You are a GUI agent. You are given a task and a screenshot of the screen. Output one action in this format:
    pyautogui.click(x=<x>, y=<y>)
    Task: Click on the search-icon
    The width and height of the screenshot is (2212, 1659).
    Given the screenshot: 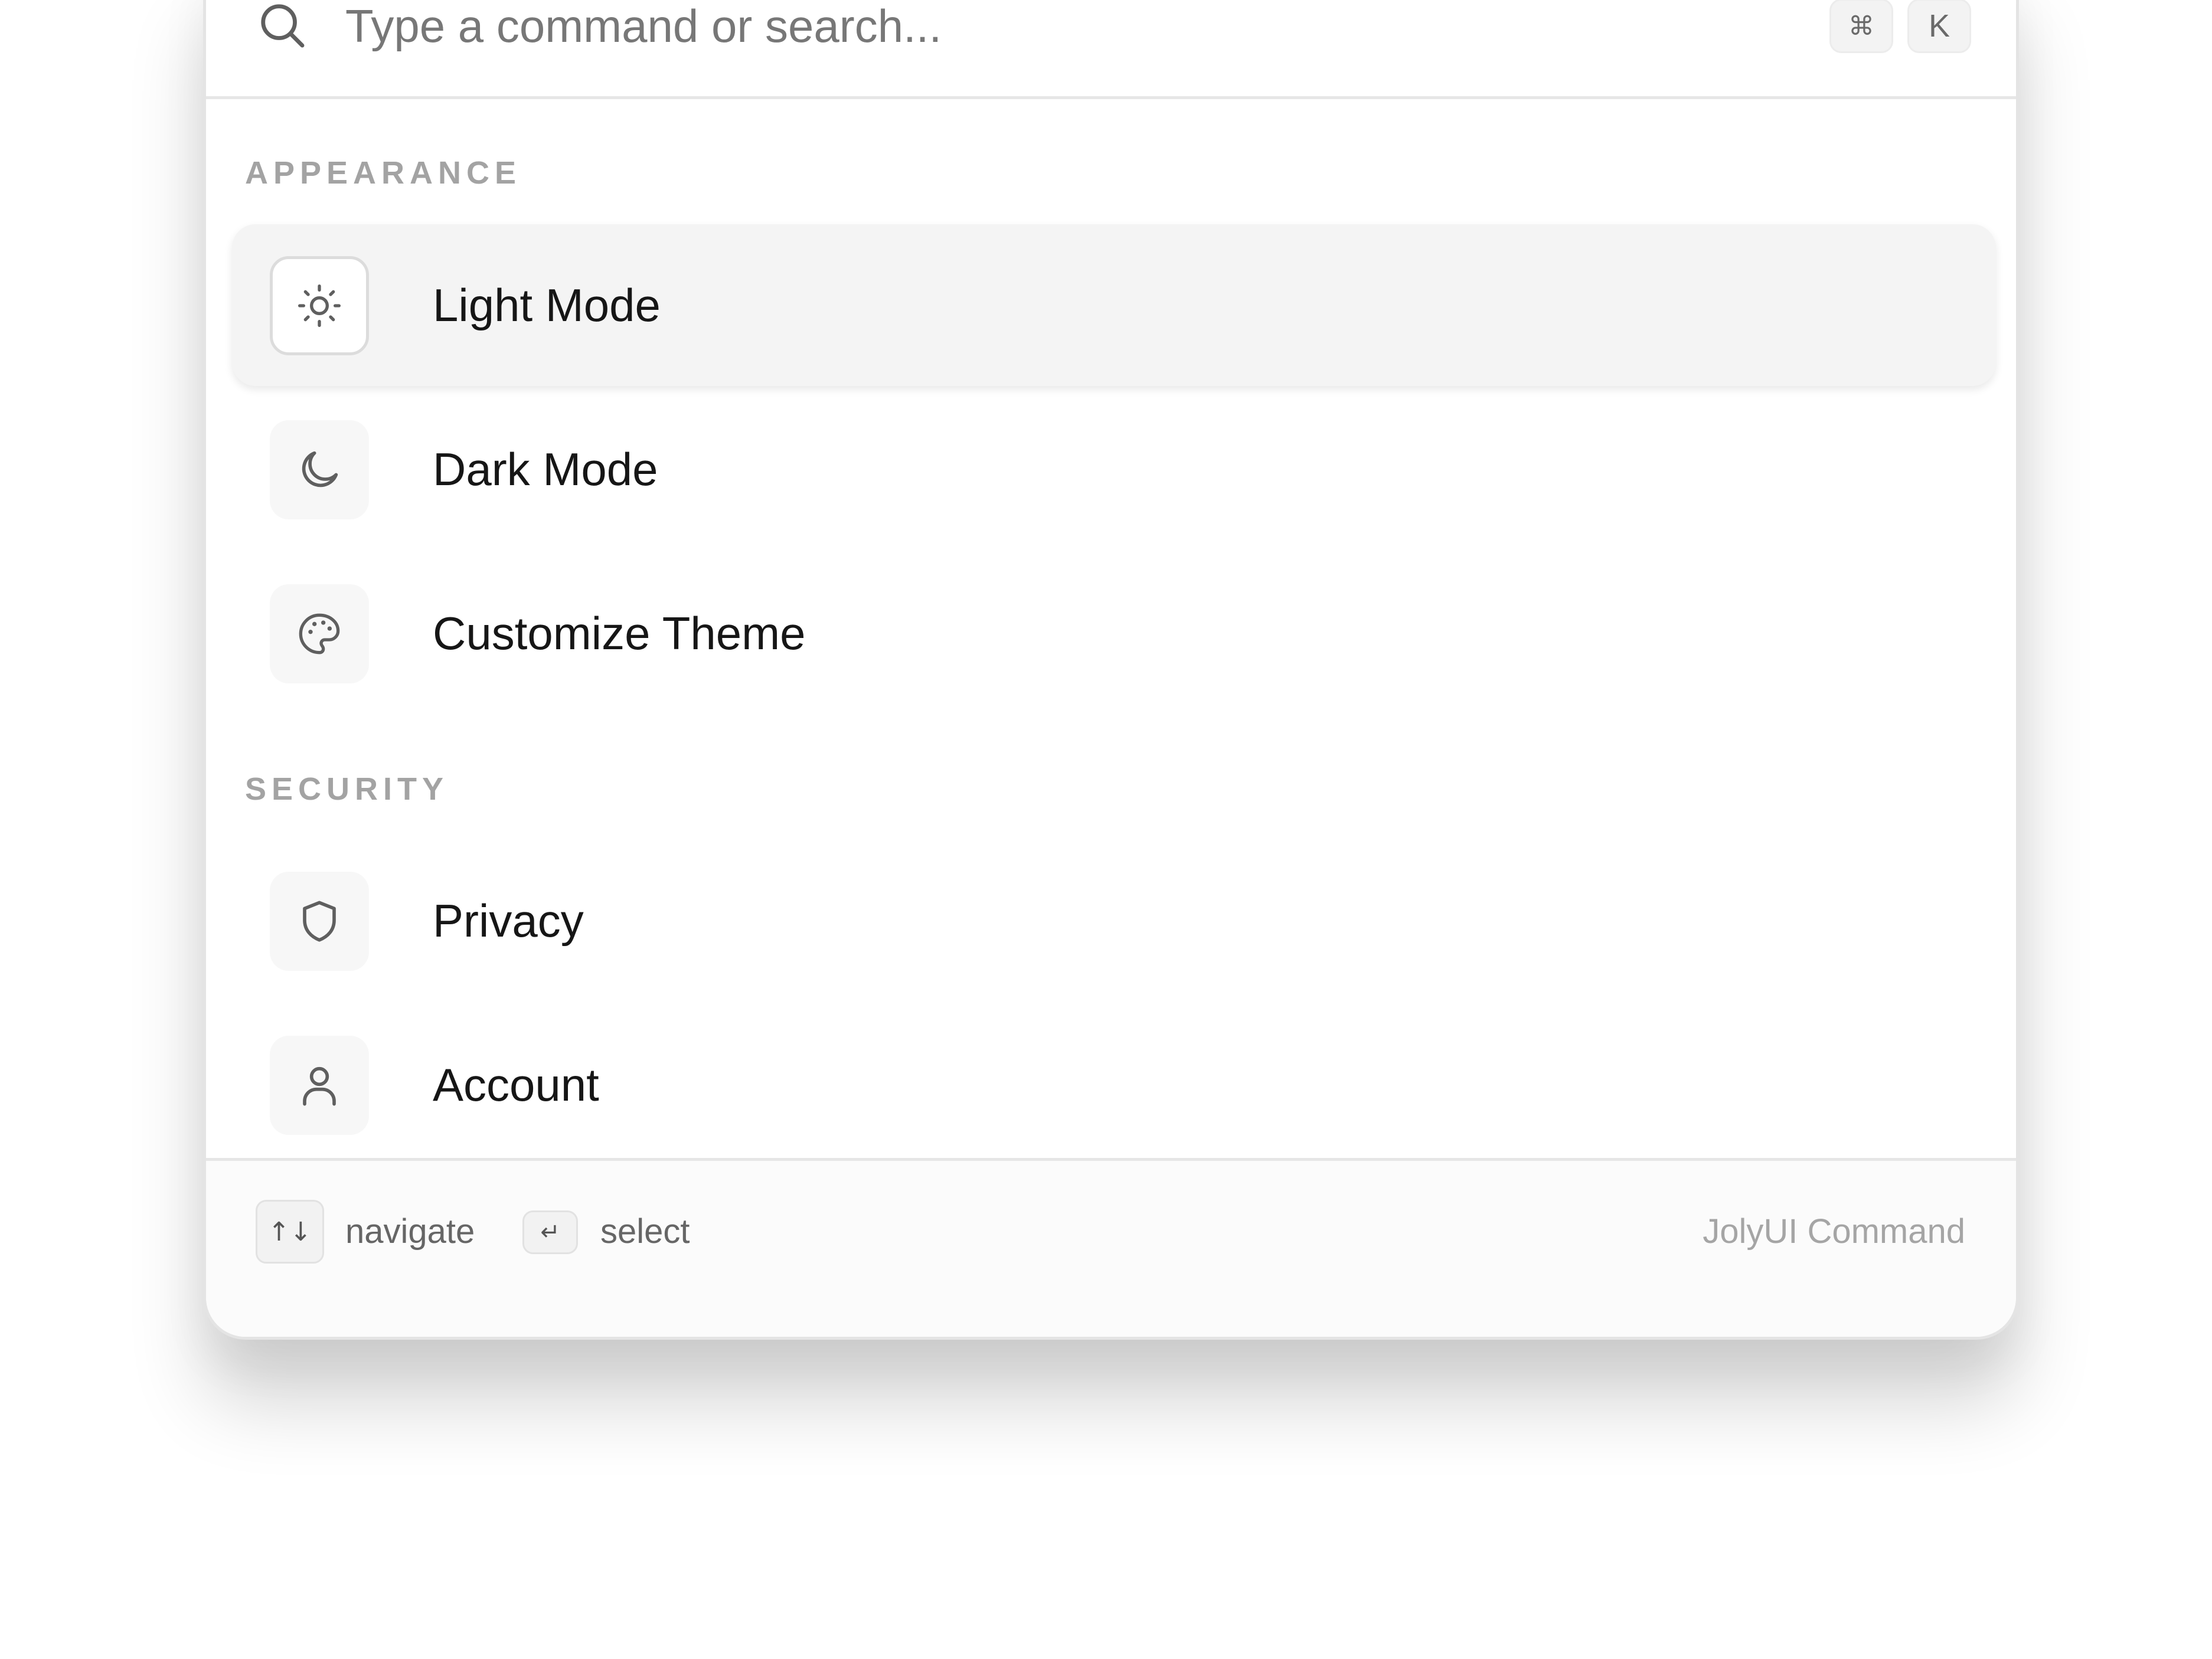 What is the action you would take?
    pyautogui.click(x=282, y=25)
    